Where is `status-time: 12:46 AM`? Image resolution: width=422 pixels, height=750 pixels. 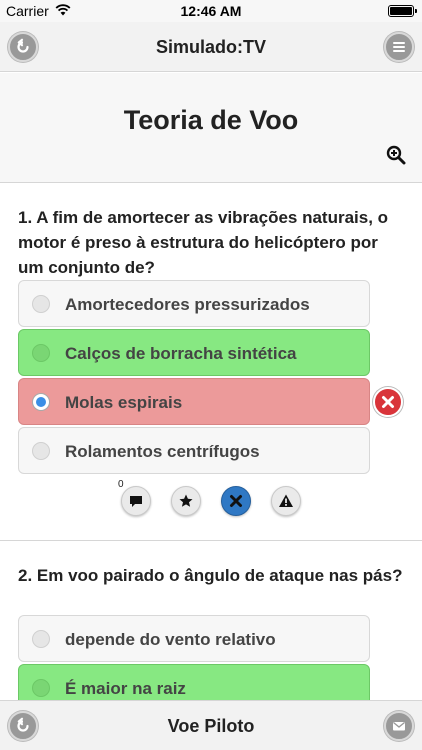 status-time: 12:46 AM is located at coordinates (211, 11).